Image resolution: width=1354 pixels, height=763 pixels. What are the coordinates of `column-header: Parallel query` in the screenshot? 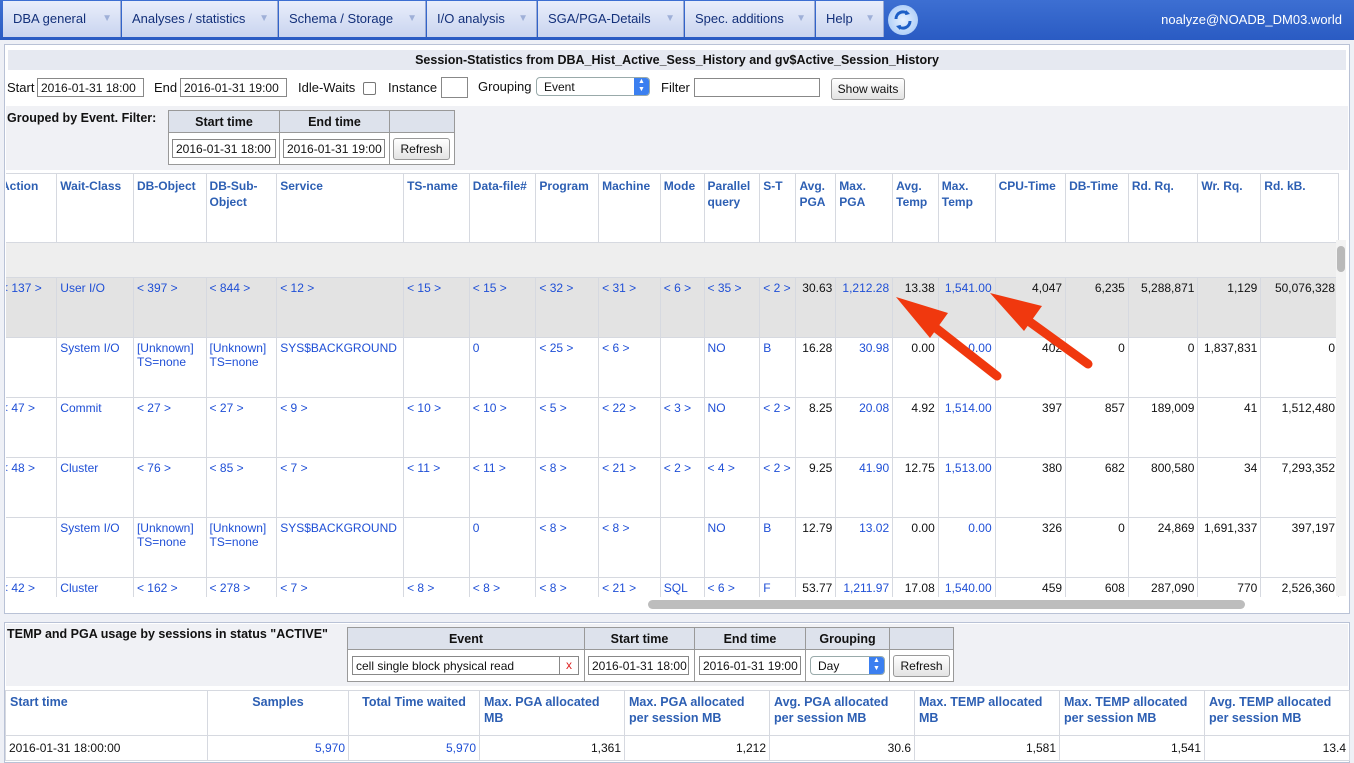 It's located at (732, 208).